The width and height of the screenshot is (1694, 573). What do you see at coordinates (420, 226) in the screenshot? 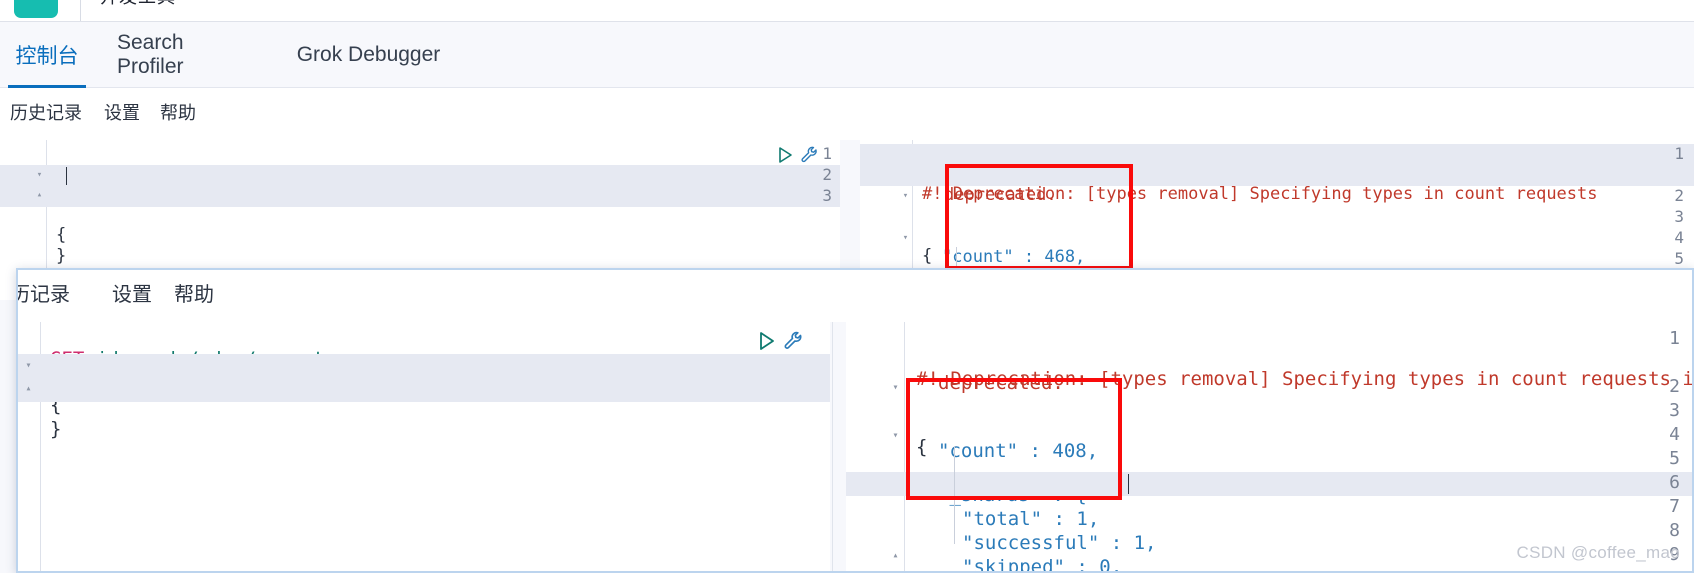
I see `code-line: 3 ▴ }` at bounding box center [420, 226].